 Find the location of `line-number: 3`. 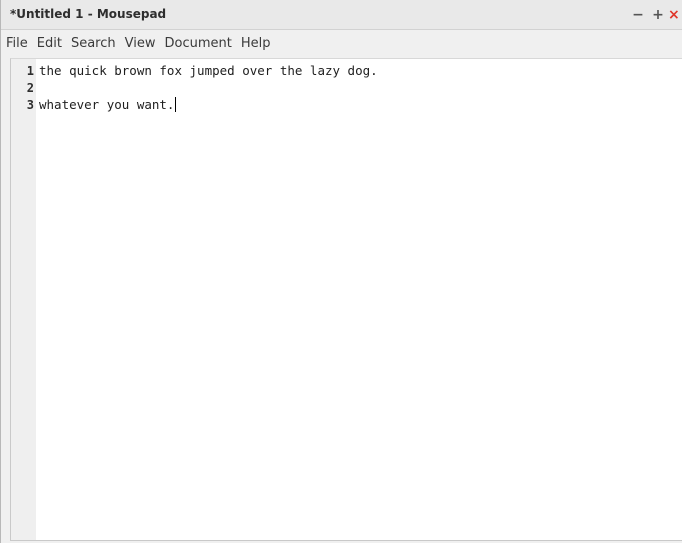

line-number: 3 is located at coordinates (30, 105).